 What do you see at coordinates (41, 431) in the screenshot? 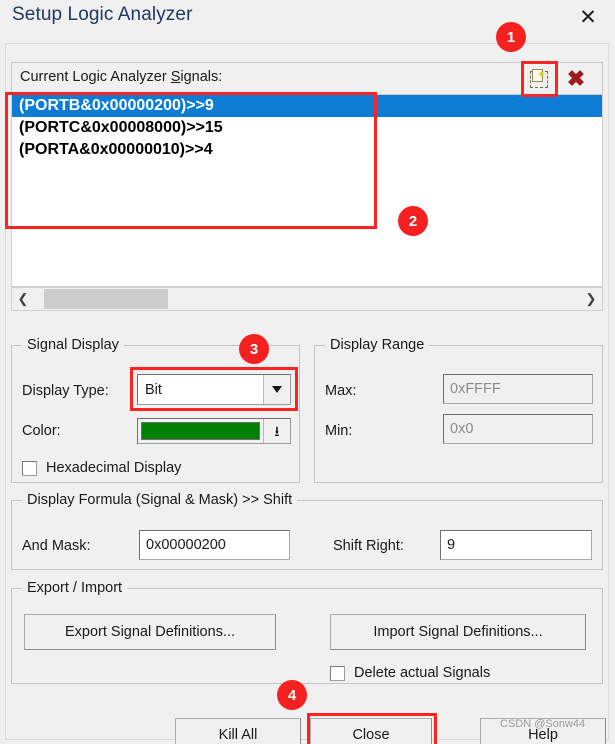
I see `color-label: Color:` at bounding box center [41, 431].